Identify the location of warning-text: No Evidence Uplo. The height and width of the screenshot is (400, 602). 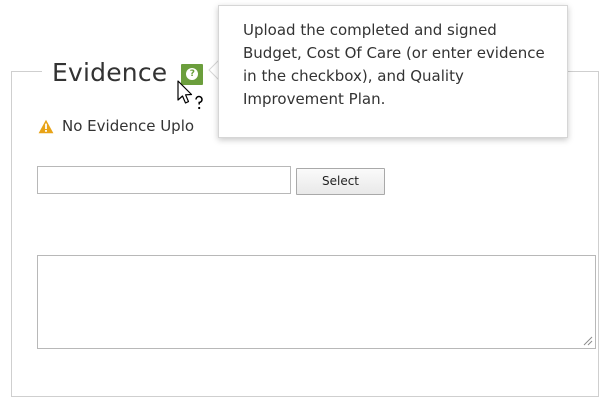
(128, 126).